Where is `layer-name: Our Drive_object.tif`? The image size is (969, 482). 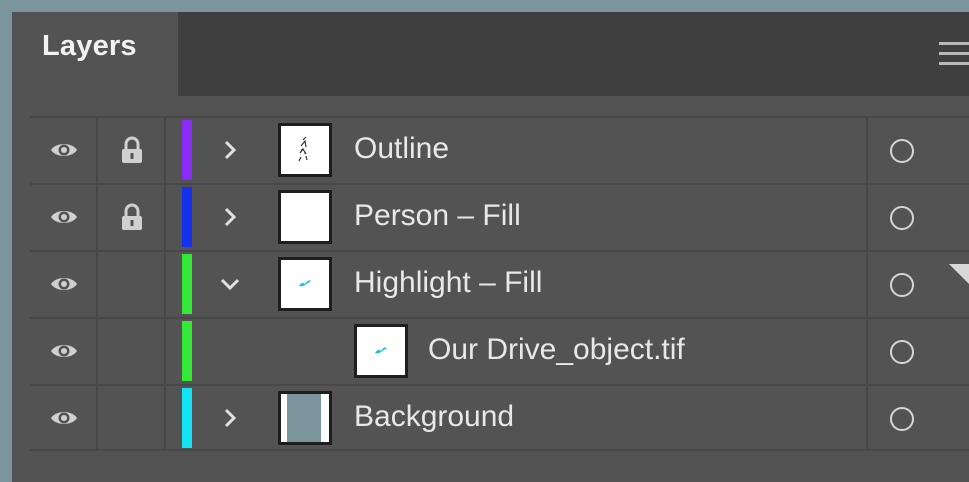 layer-name: Our Drive_object.tif is located at coordinates (556, 350).